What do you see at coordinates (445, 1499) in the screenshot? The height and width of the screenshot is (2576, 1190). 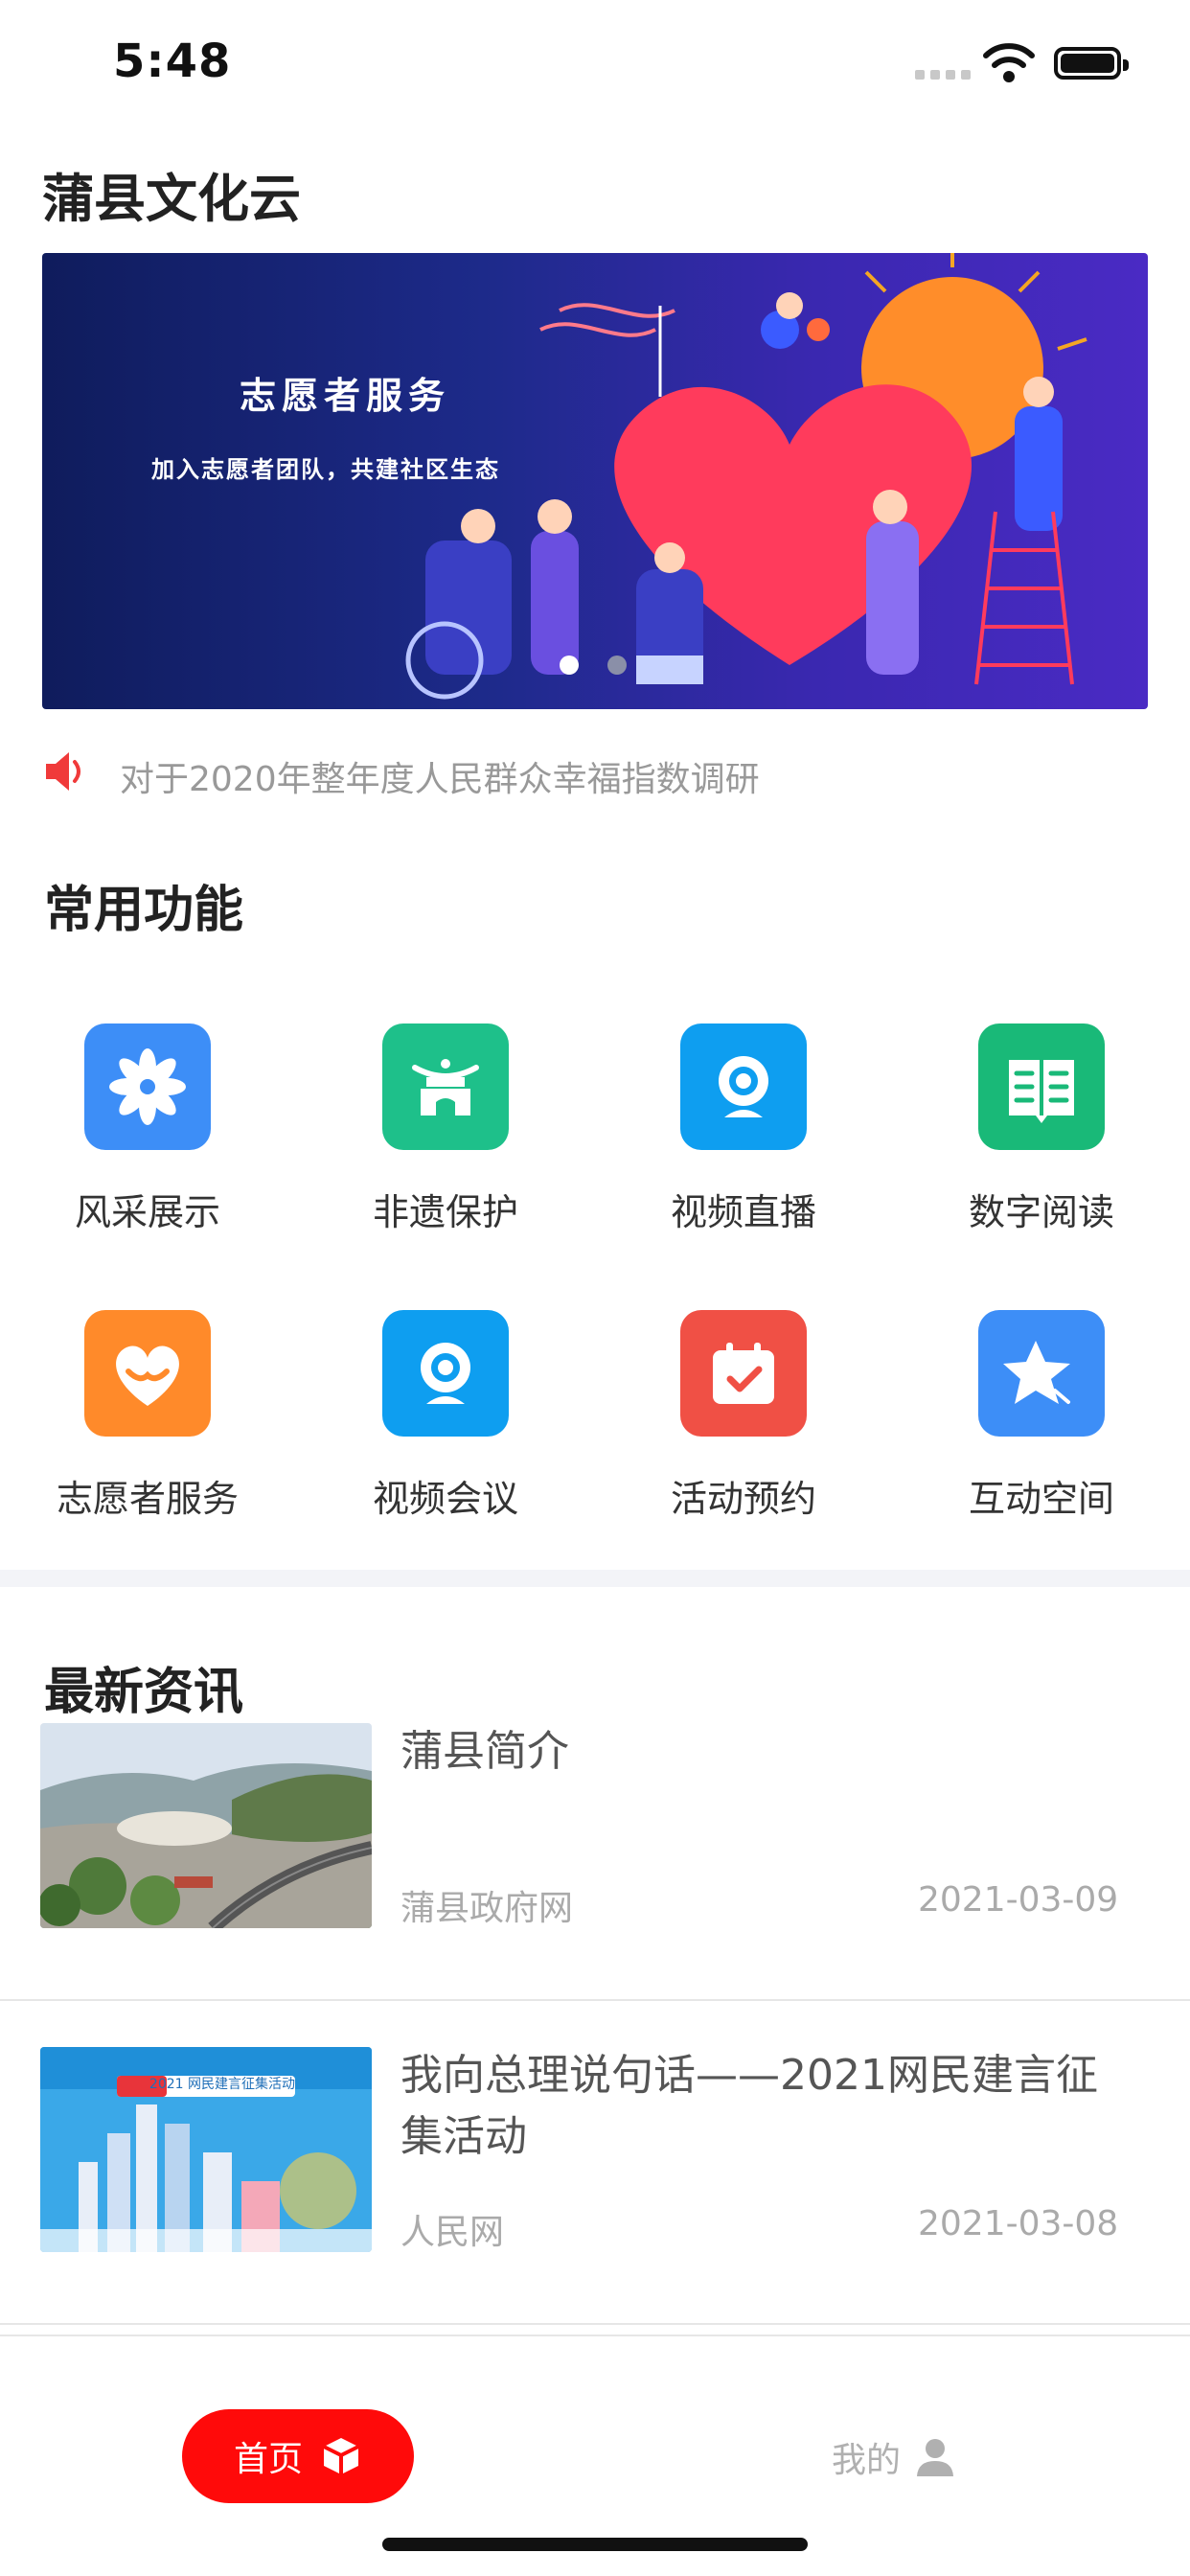 I see `func-label: 视频会议` at bounding box center [445, 1499].